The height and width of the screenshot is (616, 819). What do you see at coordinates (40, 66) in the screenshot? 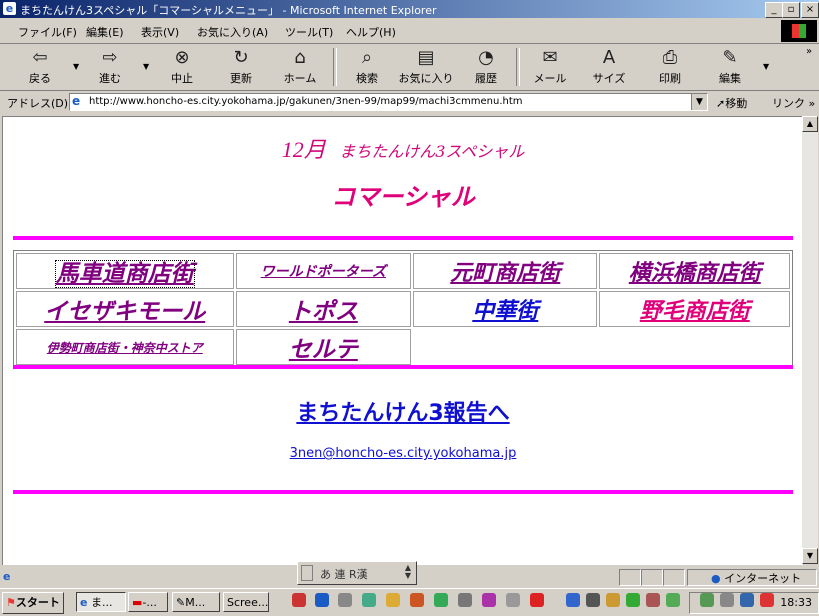
I see `back-button: ⇦ 戻る` at bounding box center [40, 66].